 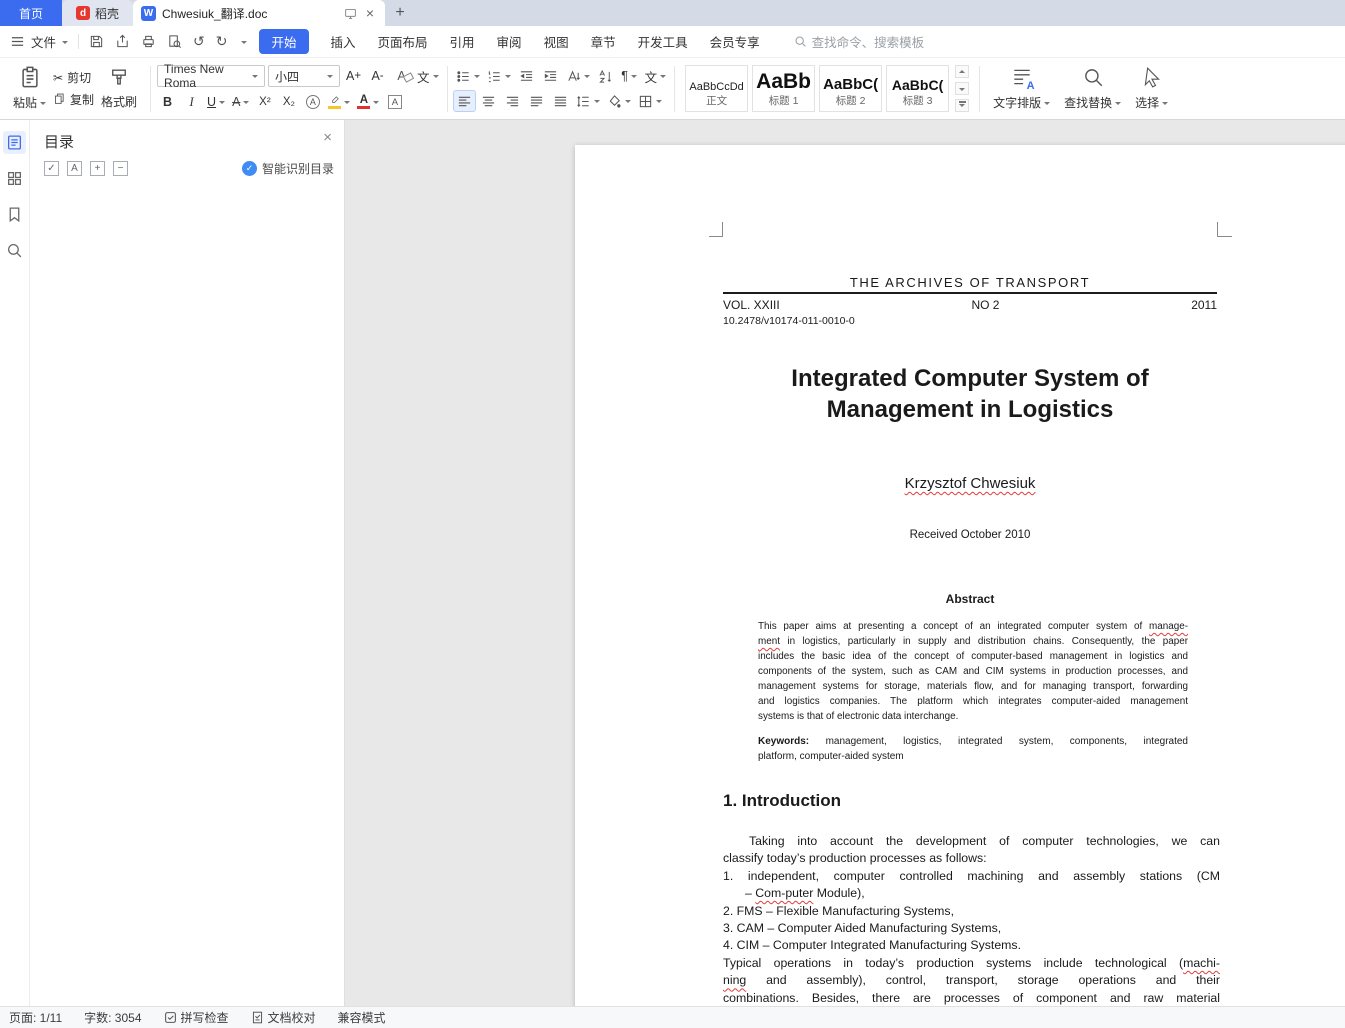 What do you see at coordinates (362, 1017) in the screenshot?
I see `compatibility-mode: 兼容模式` at bounding box center [362, 1017].